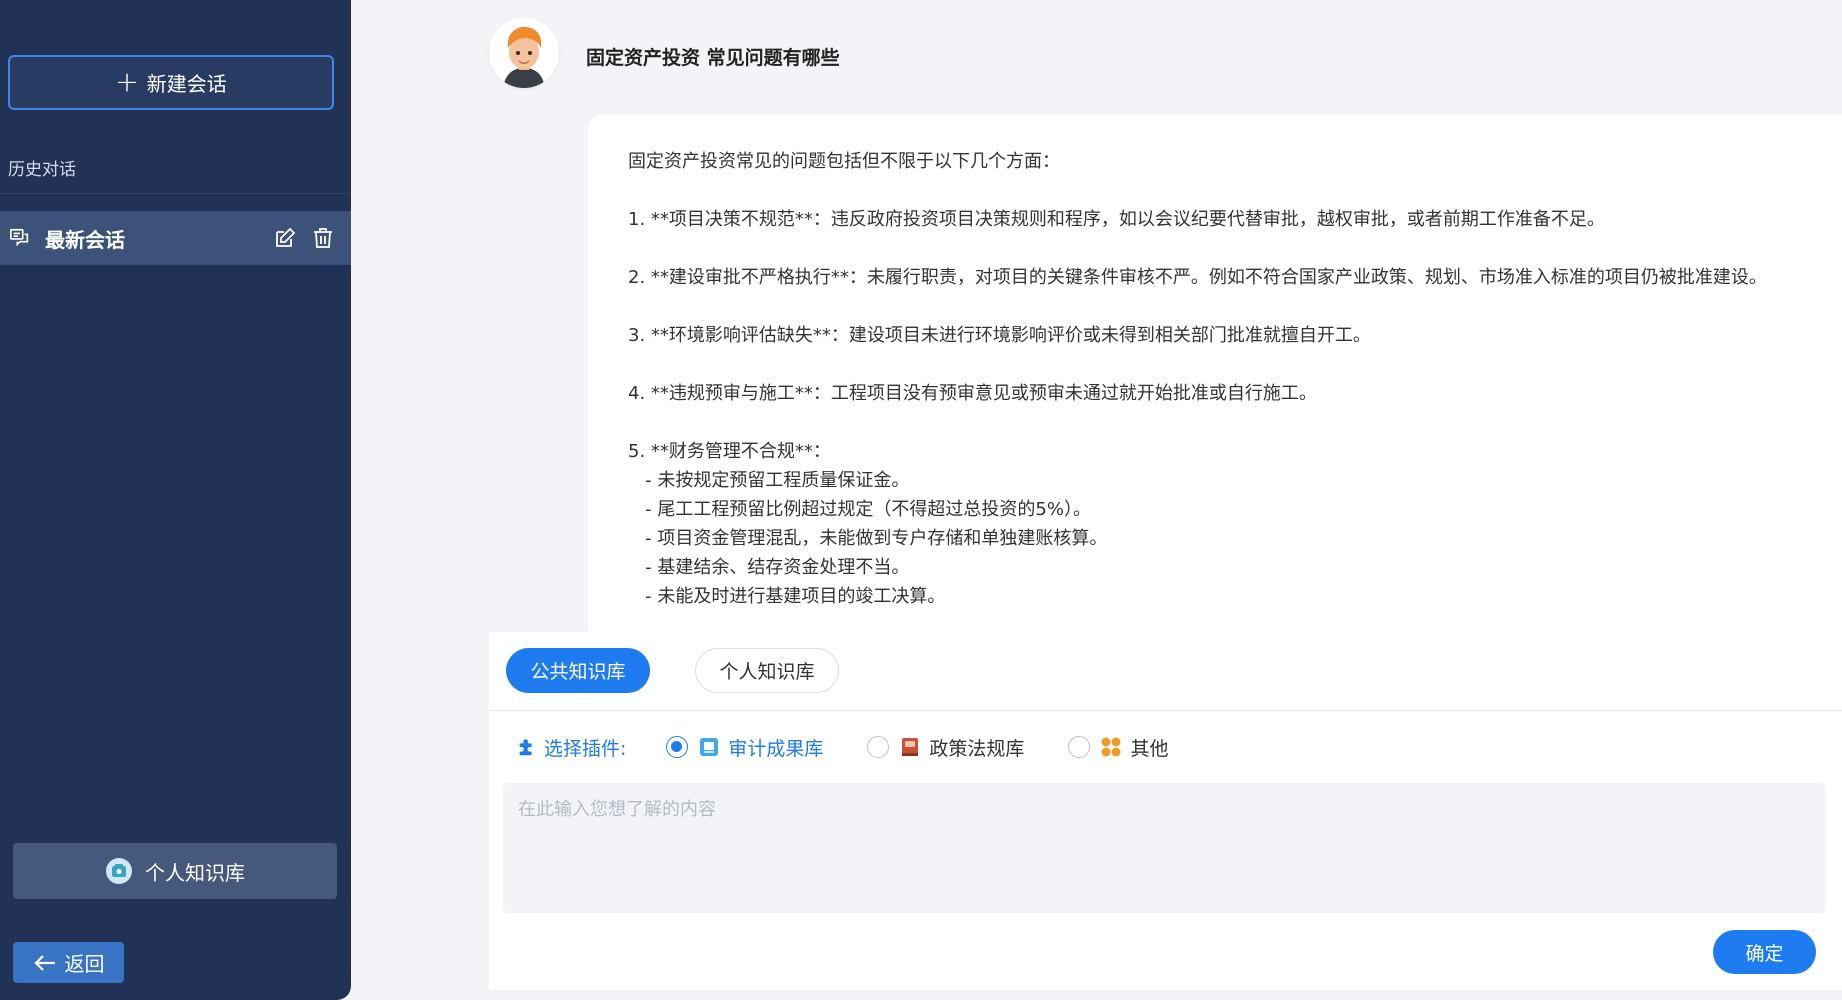  I want to click on confirm-button: 确定, so click(1764, 952).